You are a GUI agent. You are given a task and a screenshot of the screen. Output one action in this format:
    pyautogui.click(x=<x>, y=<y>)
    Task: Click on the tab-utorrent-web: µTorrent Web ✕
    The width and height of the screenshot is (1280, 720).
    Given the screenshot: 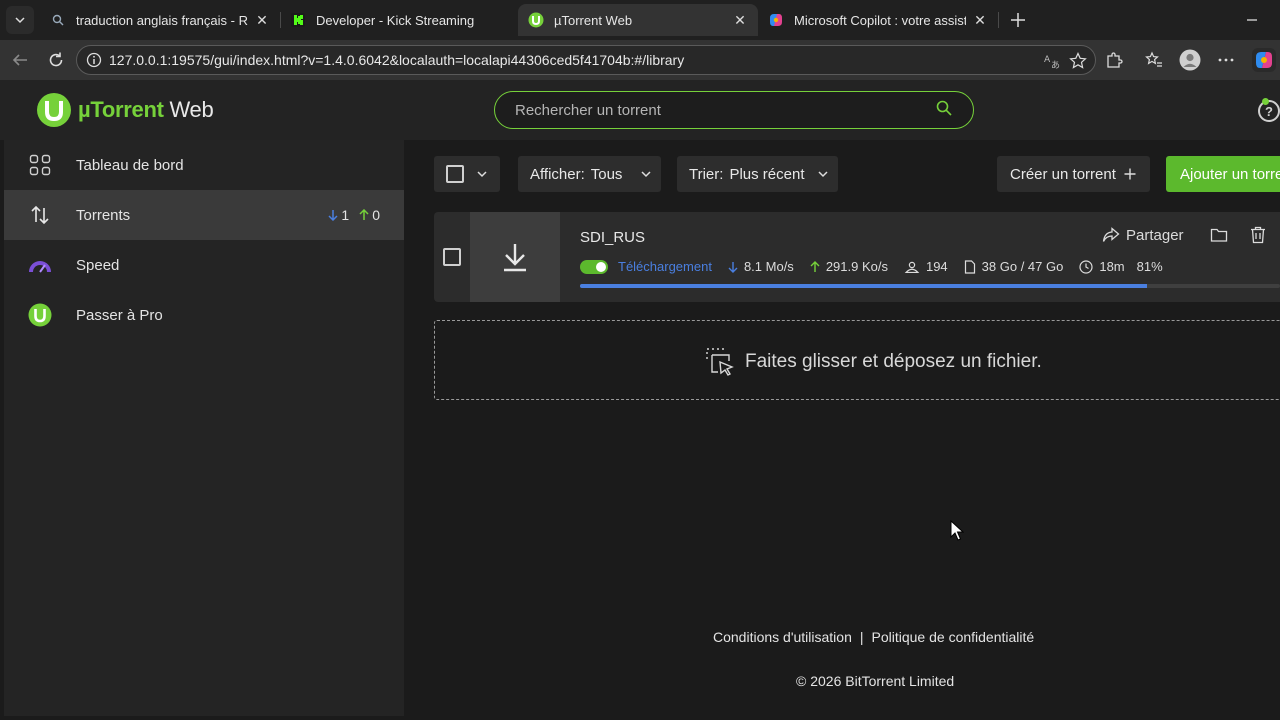 What is the action you would take?
    pyautogui.click(x=638, y=20)
    